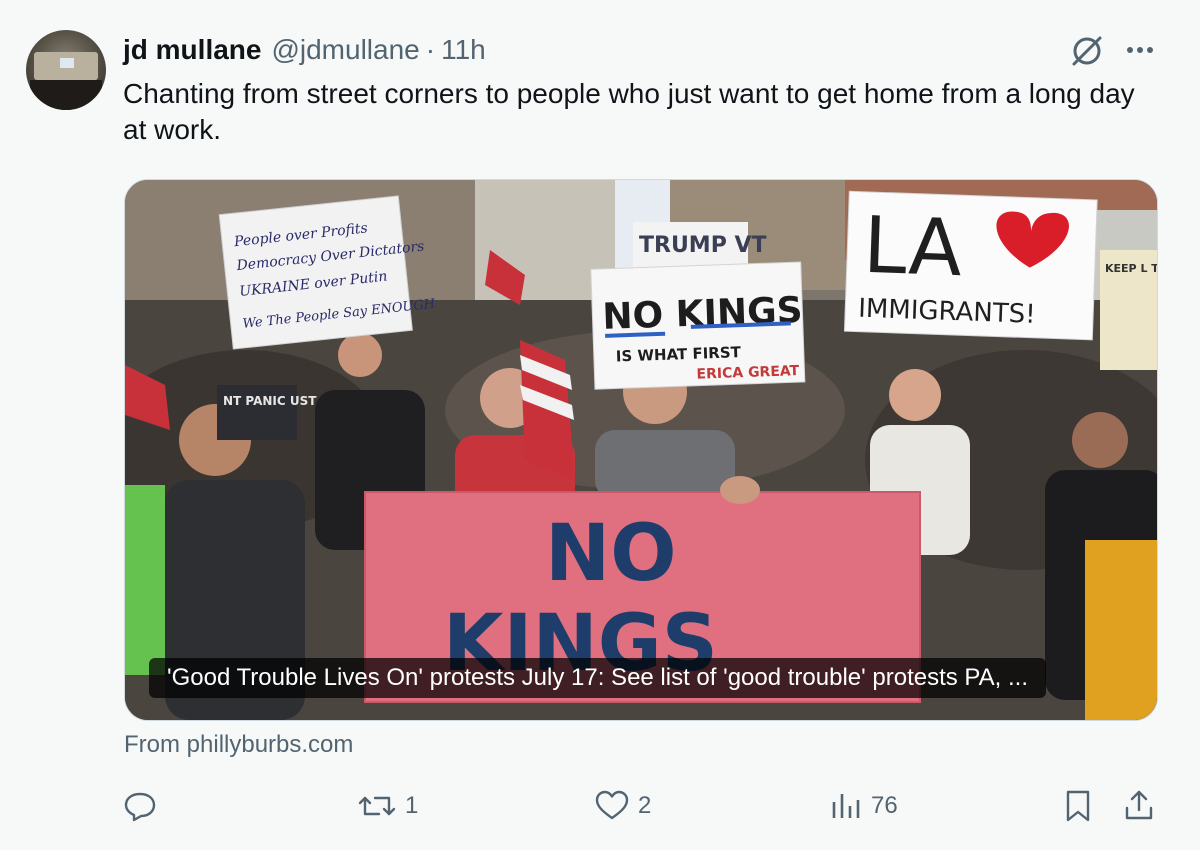 This screenshot has width=1200, height=850. What do you see at coordinates (702, 314) in the screenshot?
I see `sign-center-line-1: NO KINGS` at bounding box center [702, 314].